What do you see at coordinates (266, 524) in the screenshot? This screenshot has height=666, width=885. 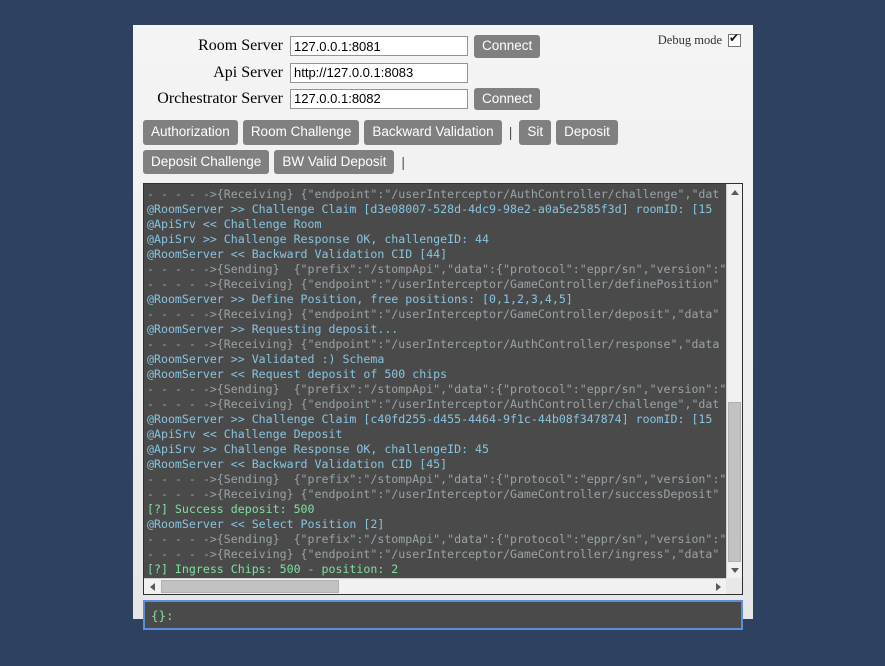 I see `console-log-line: @RoomServer << Select Position [2]` at bounding box center [266, 524].